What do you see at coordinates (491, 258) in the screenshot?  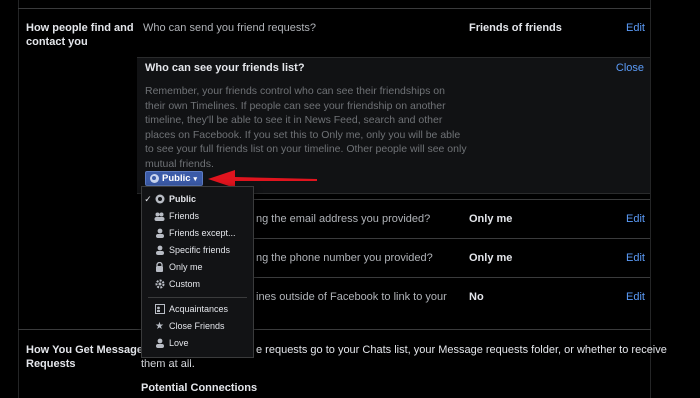 I see `row-value-phone: Only me` at bounding box center [491, 258].